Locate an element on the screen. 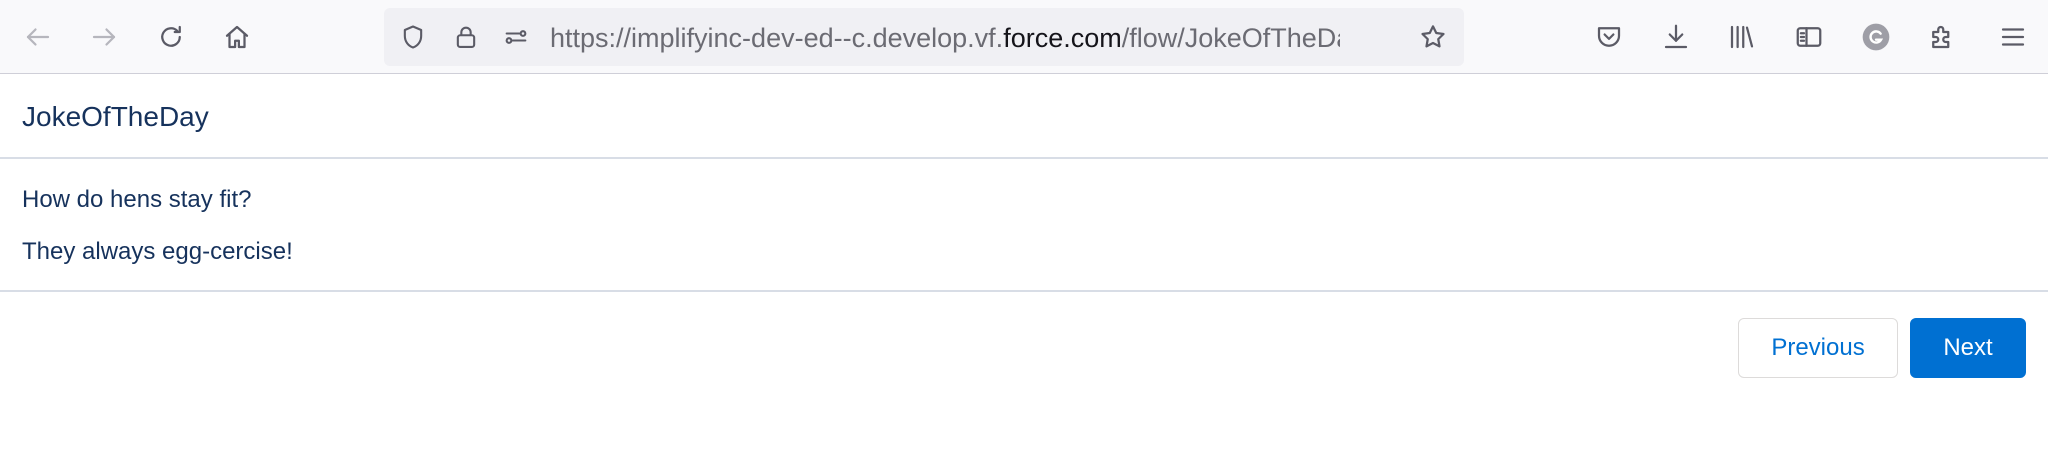 This screenshot has height=455, width=2048. library-icon is located at coordinates (1742, 37).